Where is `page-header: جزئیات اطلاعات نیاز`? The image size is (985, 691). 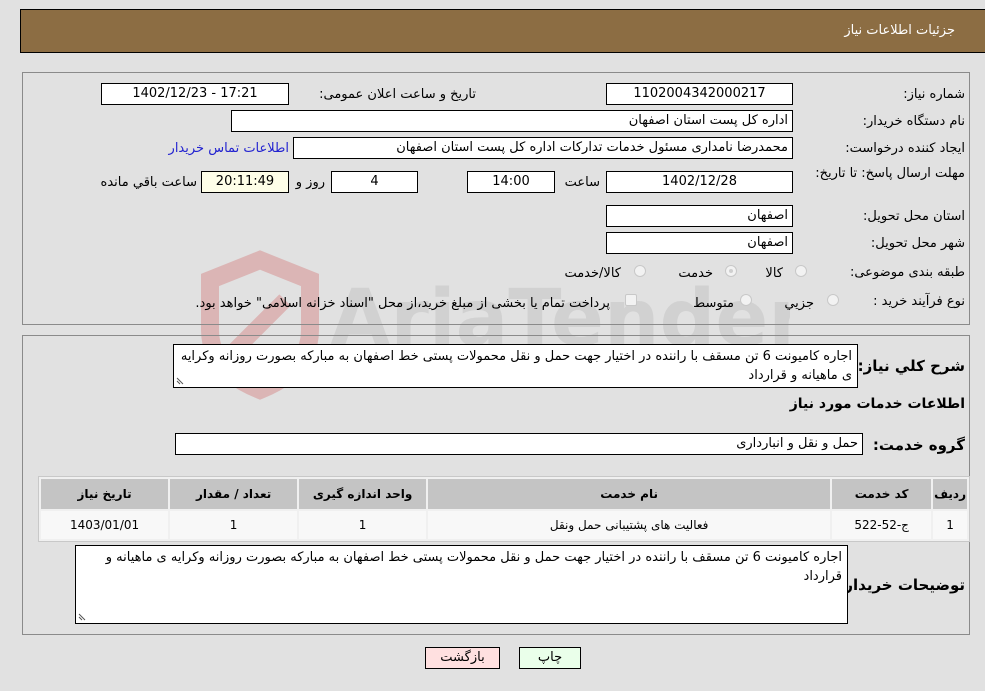 page-header: جزئیات اطلاعات نیاز is located at coordinates (502, 31).